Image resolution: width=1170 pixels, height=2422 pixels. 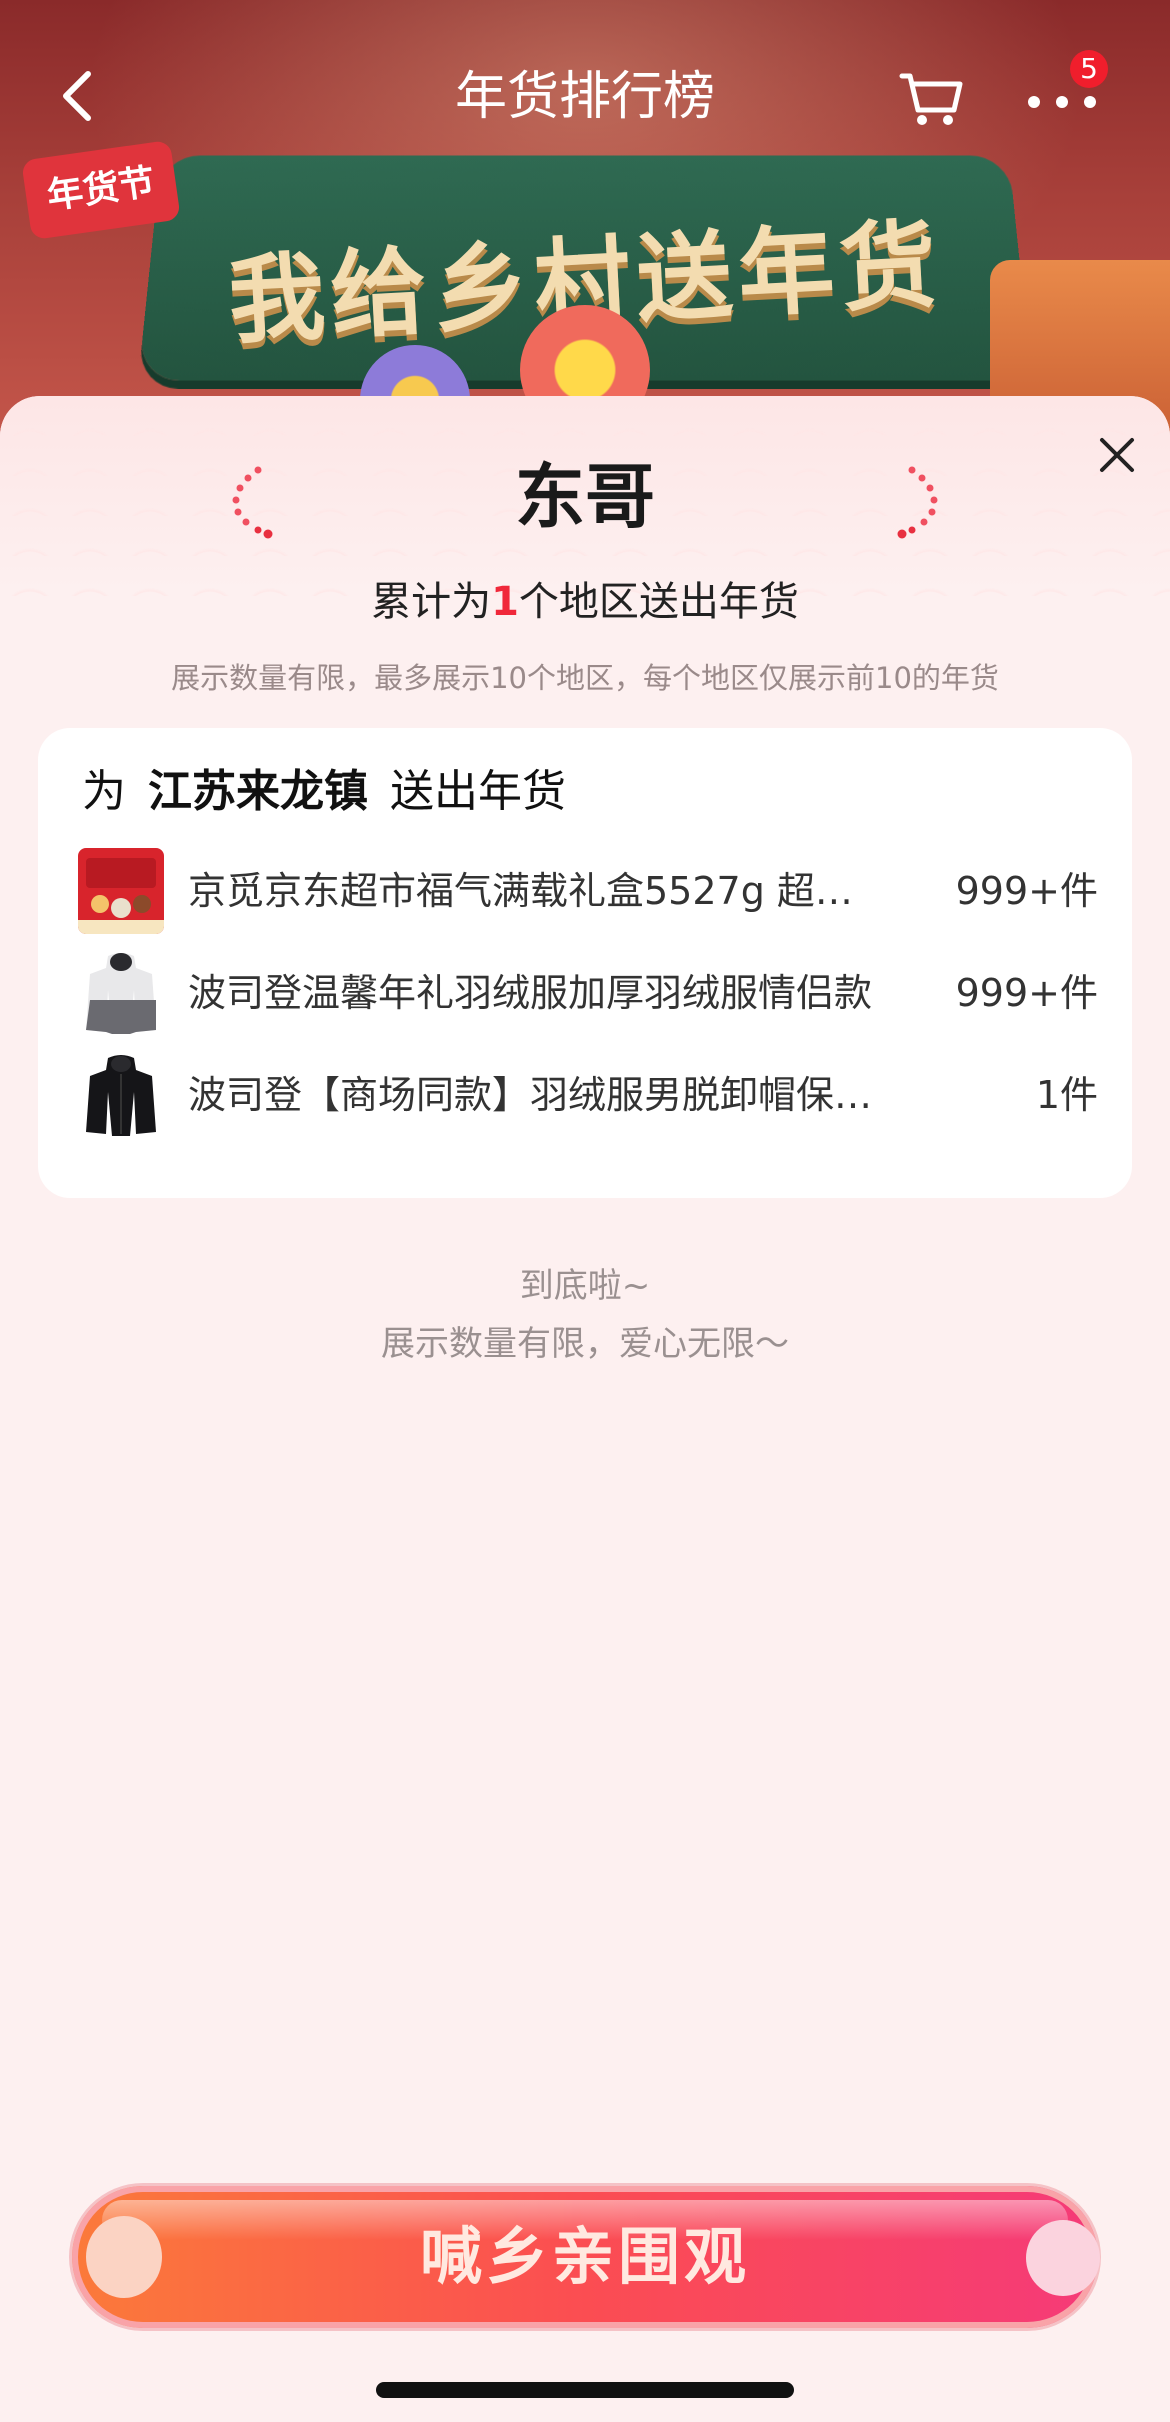 What do you see at coordinates (585, 678) in the screenshot?
I see `display-limit-note: 展示数量有限，最多展示10个地区，每个地区仅展示前10的年货` at bounding box center [585, 678].